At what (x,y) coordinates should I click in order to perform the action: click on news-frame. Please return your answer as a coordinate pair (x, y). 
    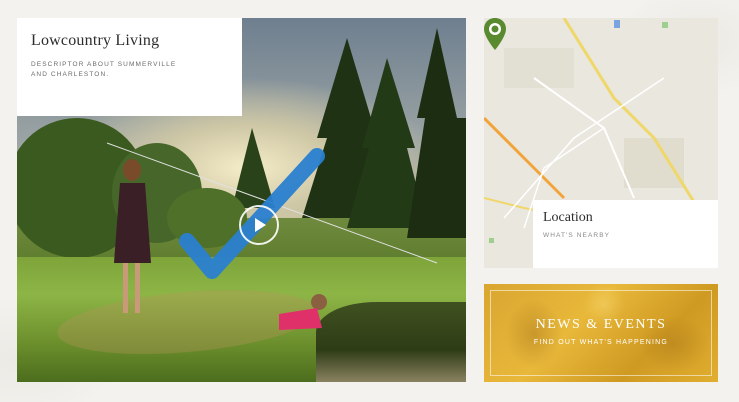
    Looking at the image, I should click on (601, 333).